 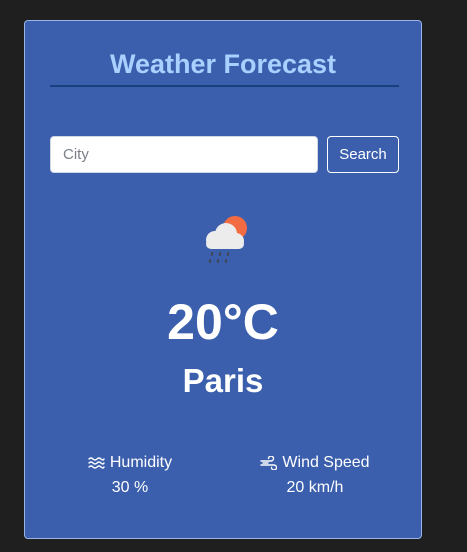 What do you see at coordinates (141, 462) in the screenshot?
I see `humidity-label: Humidity` at bounding box center [141, 462].